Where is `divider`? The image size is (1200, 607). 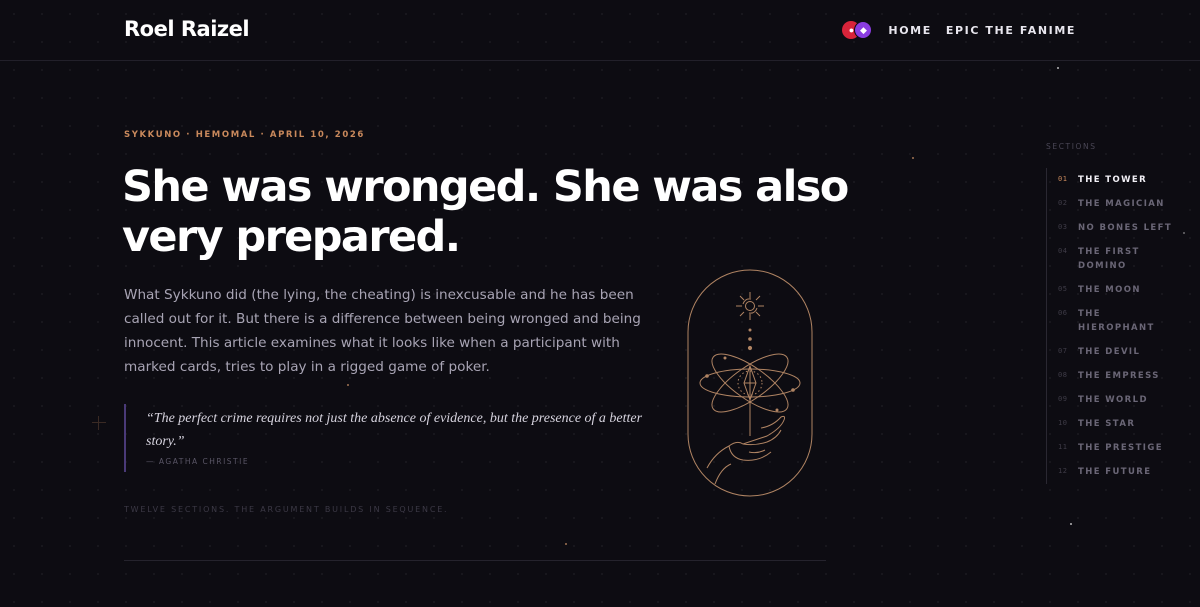
divider is located at coordinates (475, 560).